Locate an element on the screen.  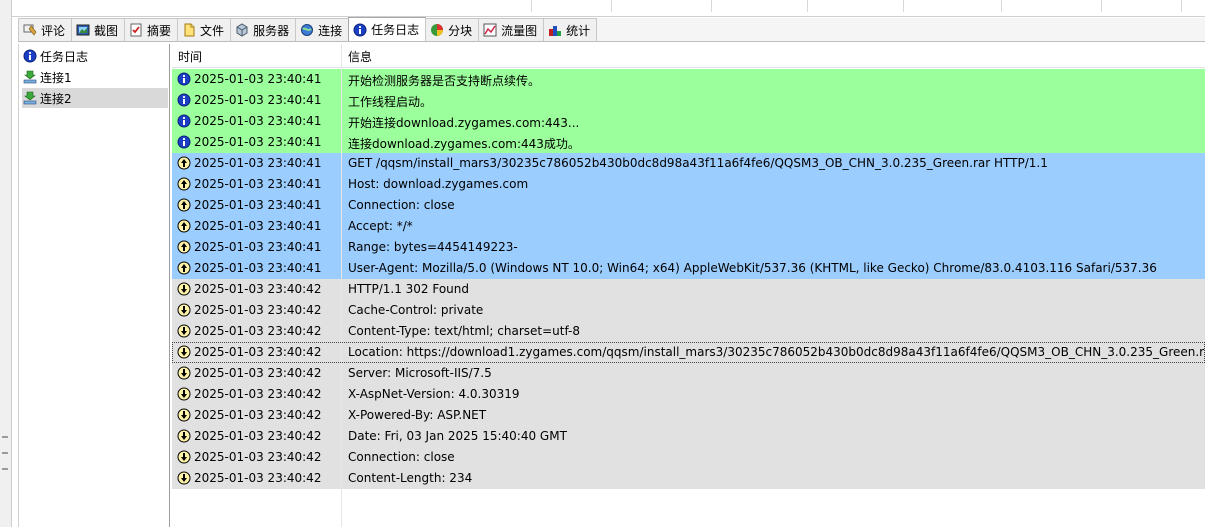
tab-label: 任务日志 is located at coordinates (395, 30).